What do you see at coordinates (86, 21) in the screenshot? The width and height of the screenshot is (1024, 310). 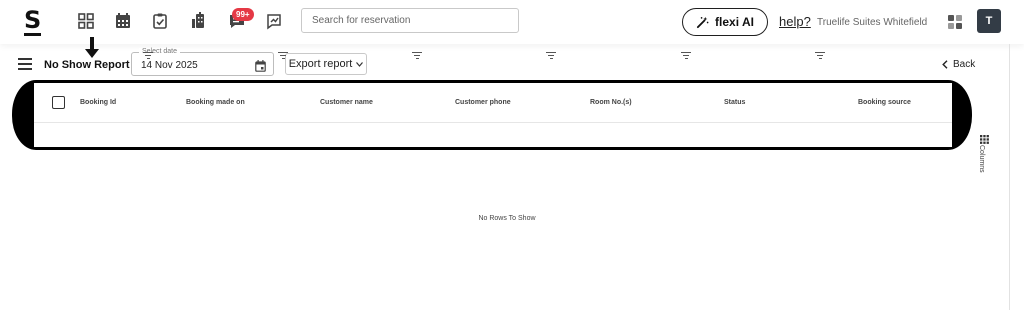 I see `dashboard-icon` at bounding box center [86, 21].